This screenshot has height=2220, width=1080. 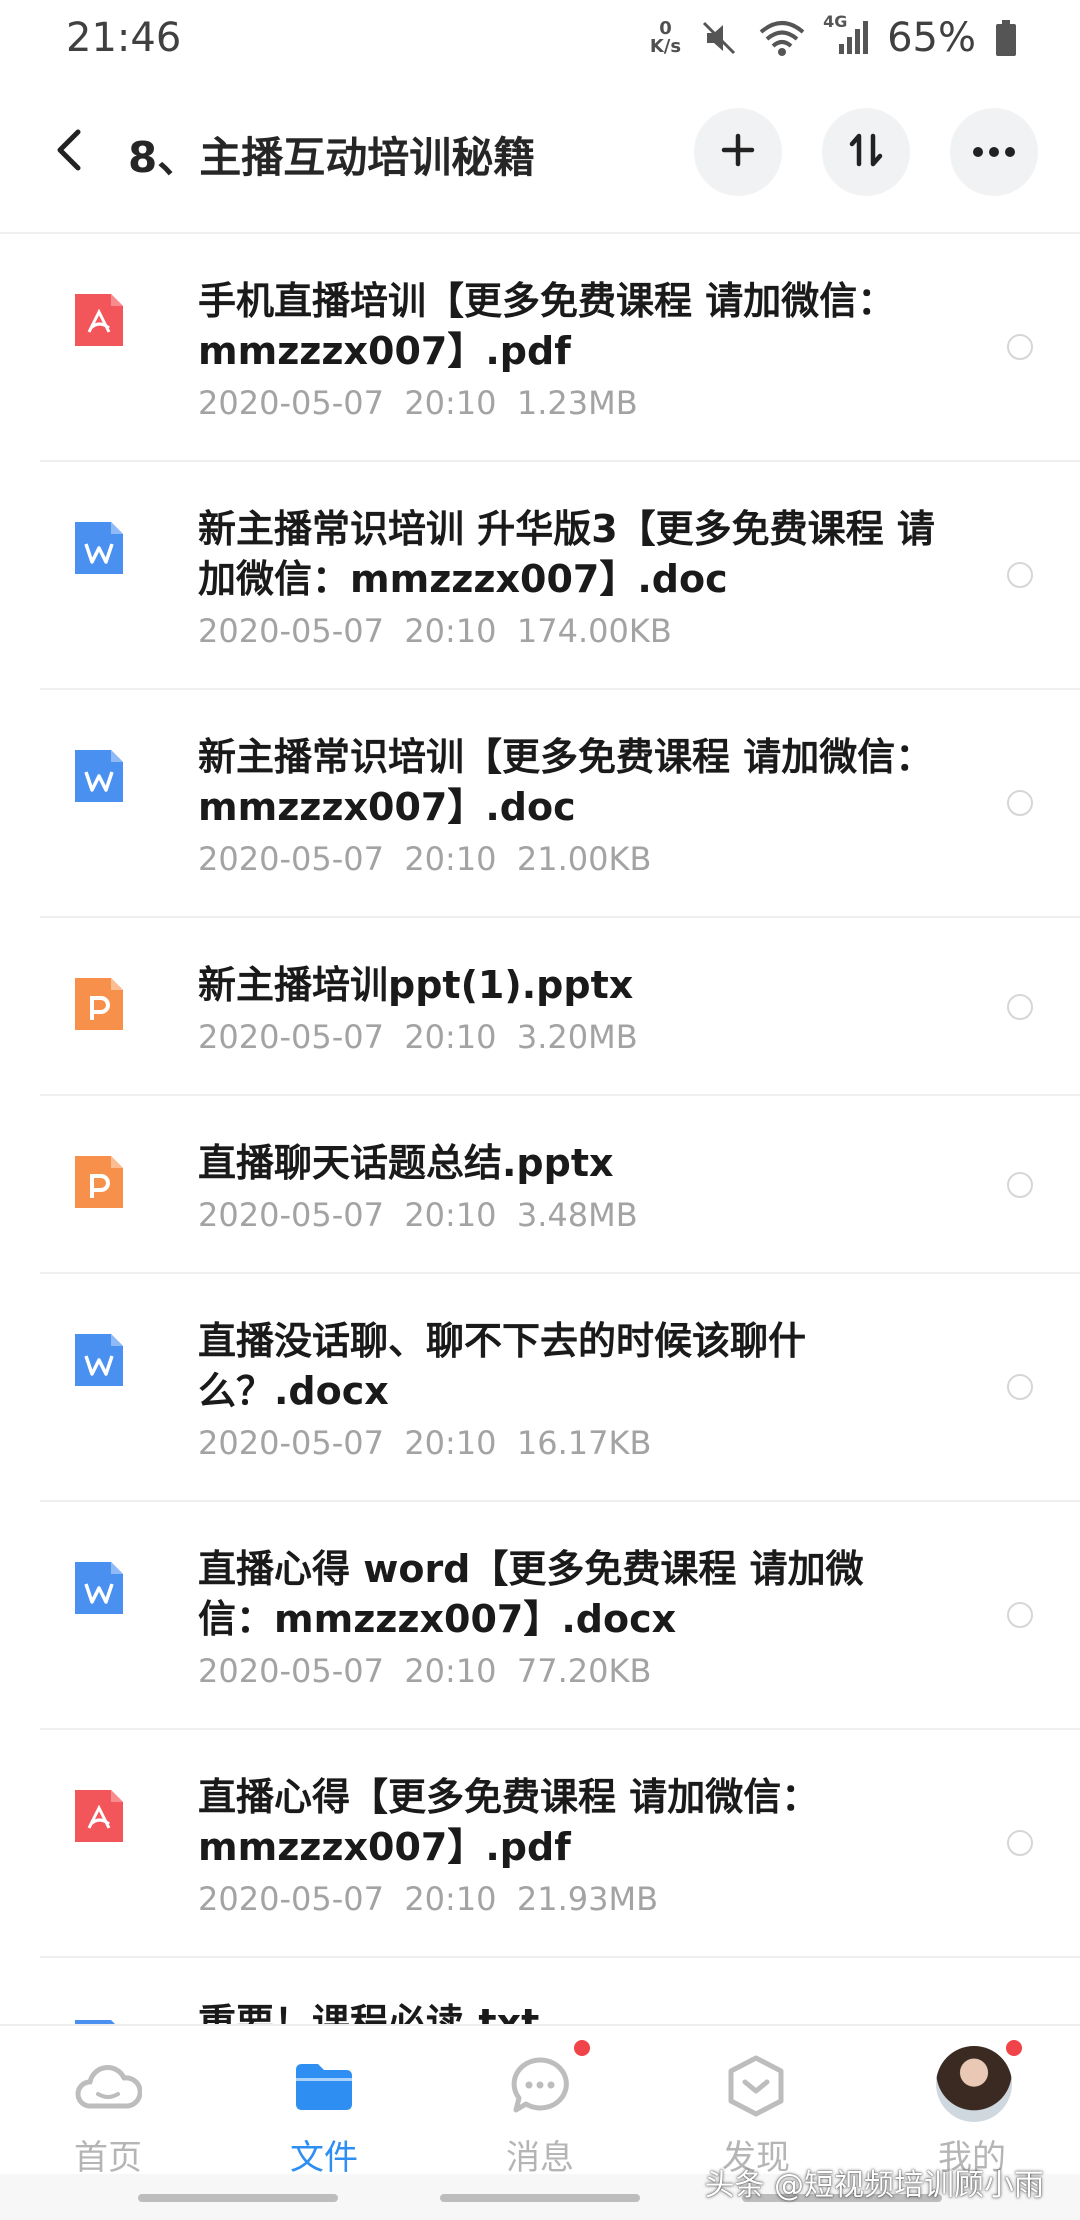 What do you see at coordinates (547, 326) in the screenshot?
I see `file-name: 手机直播培训【更多免费课程 请加微信：mmzzzx007】.pdf` at bounding box center [547, 326].